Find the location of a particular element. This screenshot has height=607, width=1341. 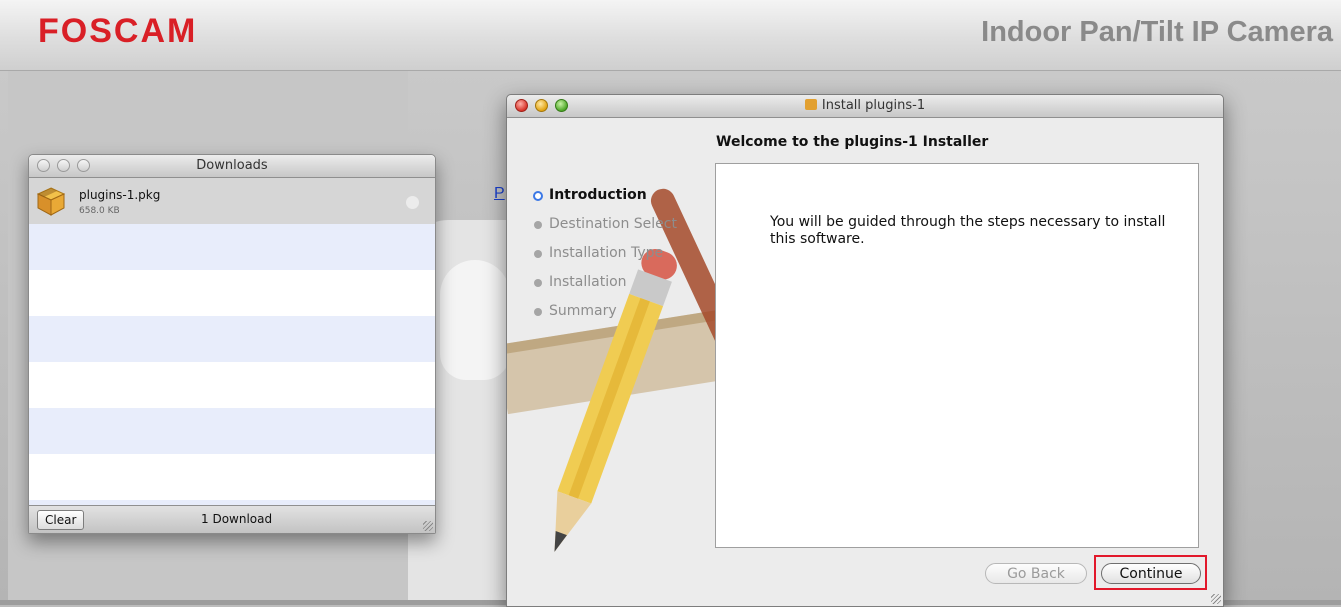

downloads-titlebar: Downloads is located at coordinates (232, 166).